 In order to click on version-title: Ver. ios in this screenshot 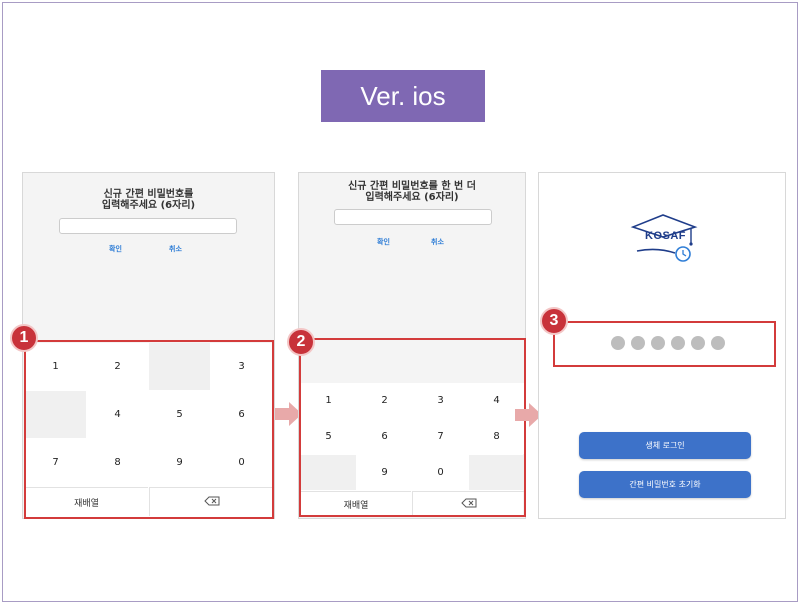, I will do `click(403, 96)`.